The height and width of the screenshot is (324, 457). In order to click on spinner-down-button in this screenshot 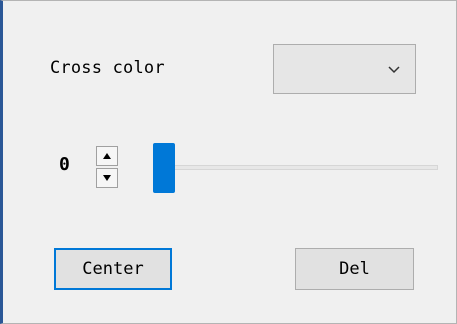, I will do `click(107, 178)`.